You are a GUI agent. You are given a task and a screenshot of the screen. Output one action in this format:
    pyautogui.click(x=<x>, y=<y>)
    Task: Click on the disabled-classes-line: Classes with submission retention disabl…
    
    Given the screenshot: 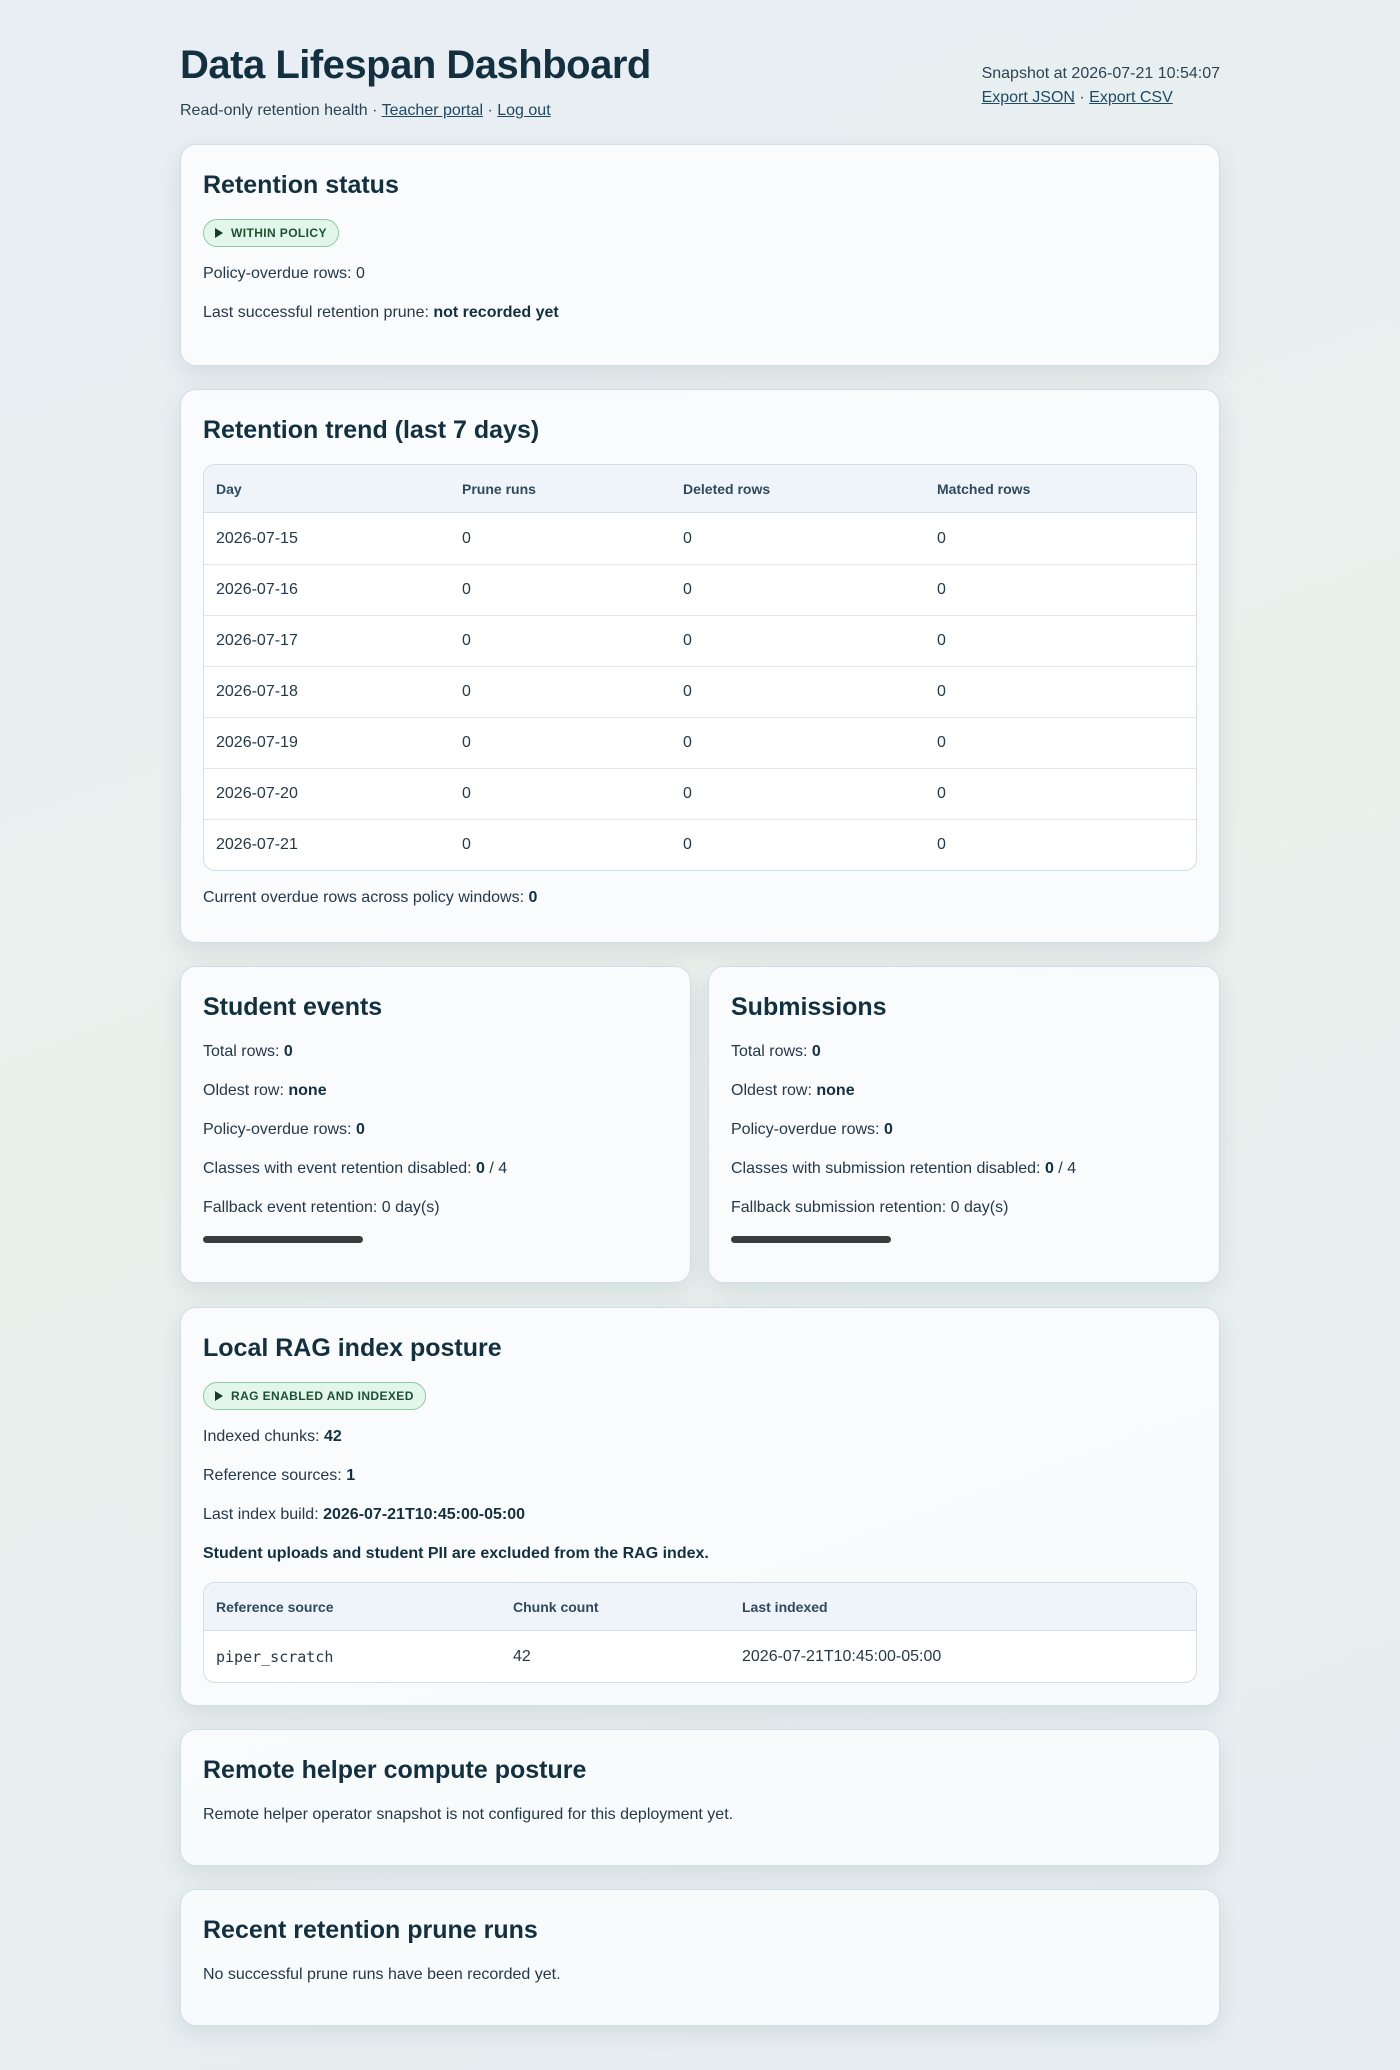 What is the action you would take?
    pyautogui.click(x=904, y=1168)
    